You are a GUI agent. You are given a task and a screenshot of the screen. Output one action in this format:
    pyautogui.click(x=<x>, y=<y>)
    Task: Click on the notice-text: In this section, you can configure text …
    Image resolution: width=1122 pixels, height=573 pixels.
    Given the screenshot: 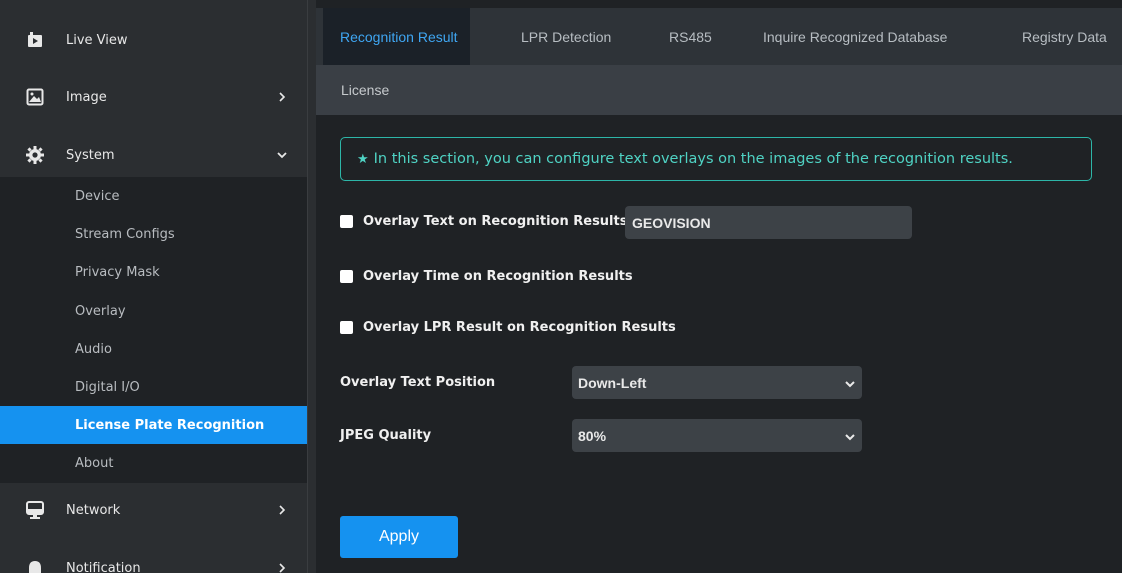 What is the action you would take?
    pyautogui.click(x=693, y=159)
    